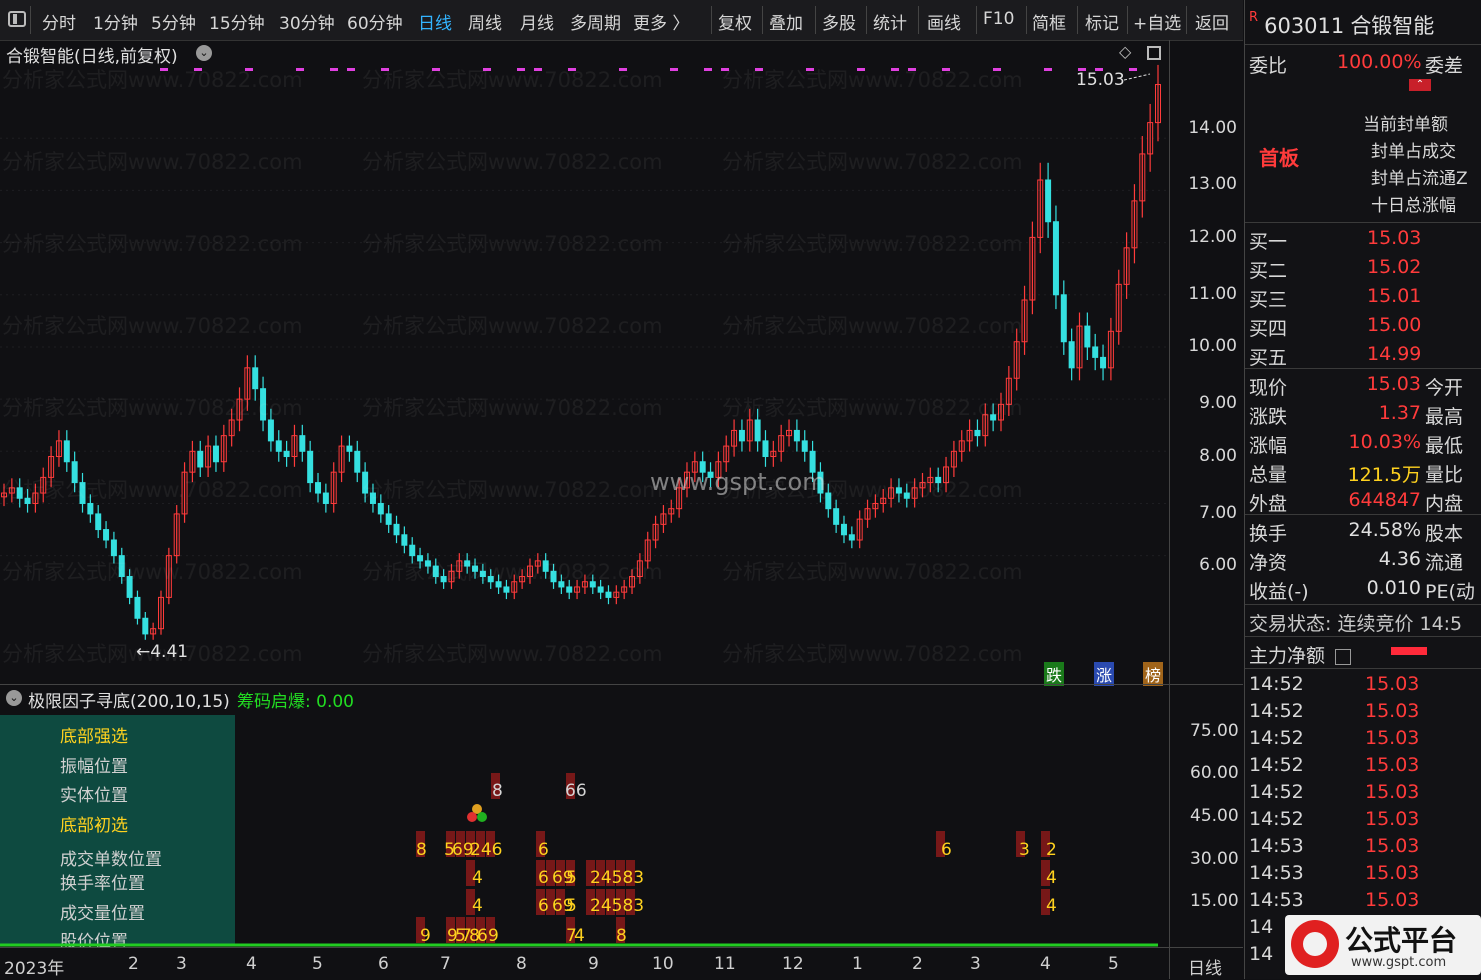 The width and height of the screenshot is (1481, 980). I want to click on badge-rise: 涨, so click(1104, 674).